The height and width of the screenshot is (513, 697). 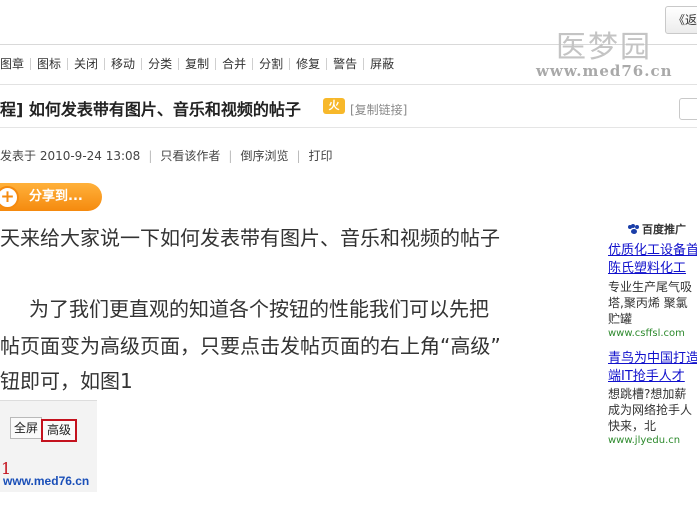 I want to click on hot-badge-icon: 火, so click(x=334, y=106).